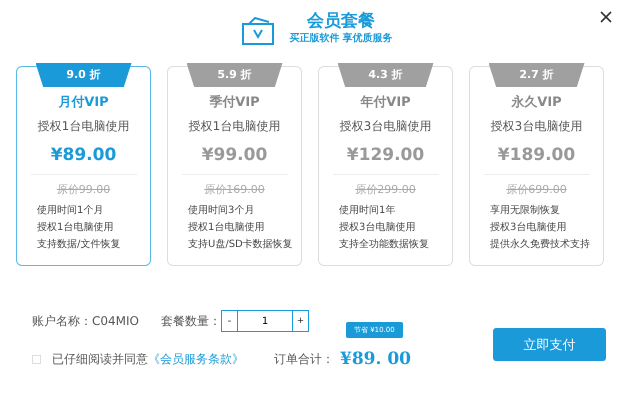  What do you see at coordinates (234, 189) in the screenshot?
I see `original-price: 原价169.00` at bounding box center [234, 189].